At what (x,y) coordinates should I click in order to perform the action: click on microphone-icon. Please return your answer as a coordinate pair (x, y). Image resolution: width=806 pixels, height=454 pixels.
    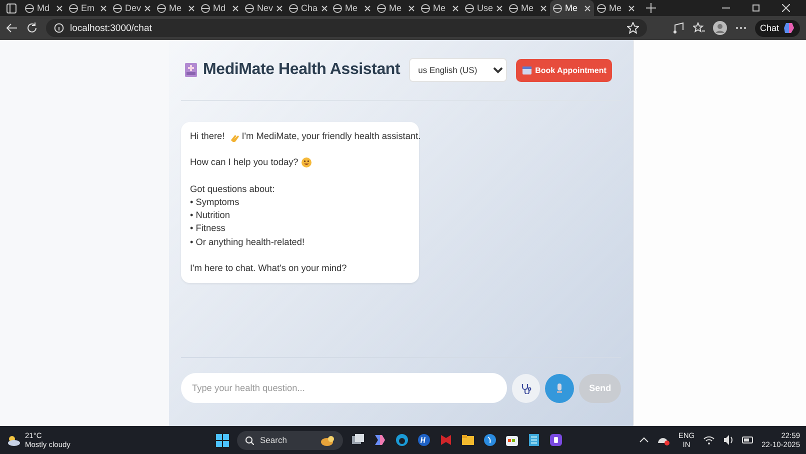
    Looking at the image, I should click on (559, 388).